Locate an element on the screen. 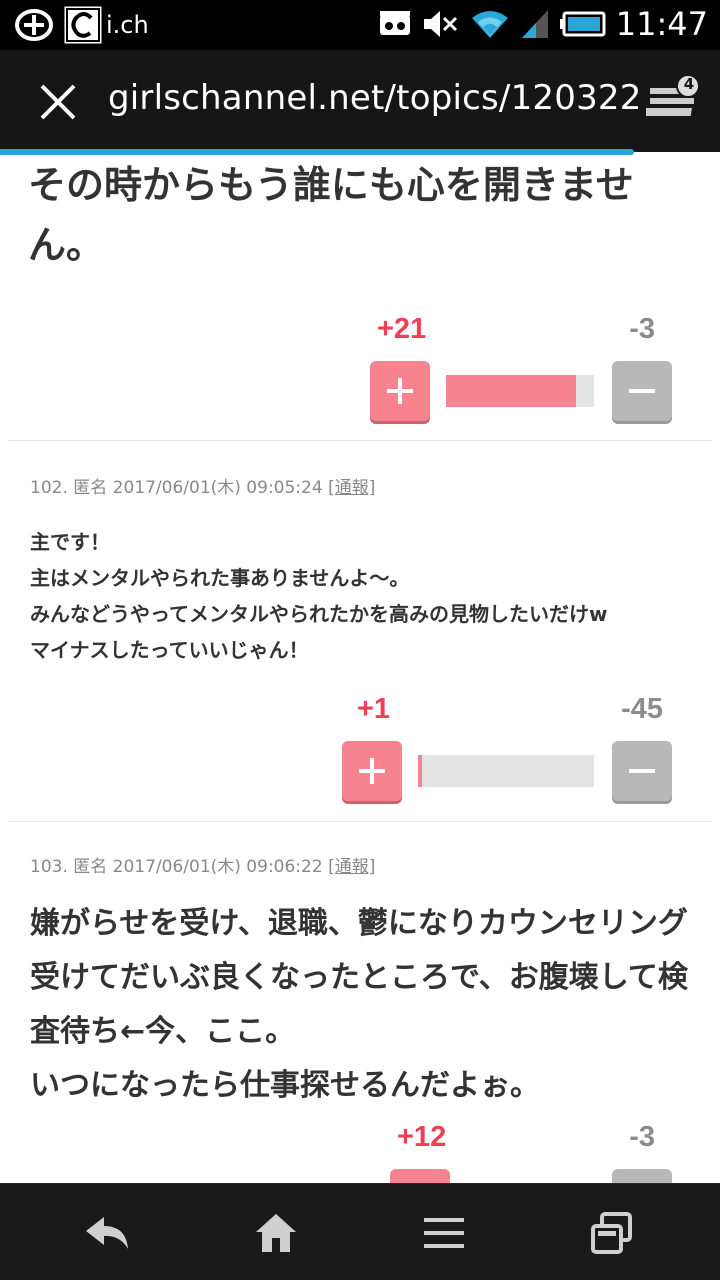 This screenshot has width=720, height=1280. back-button is located at coordinates (108, 1232).